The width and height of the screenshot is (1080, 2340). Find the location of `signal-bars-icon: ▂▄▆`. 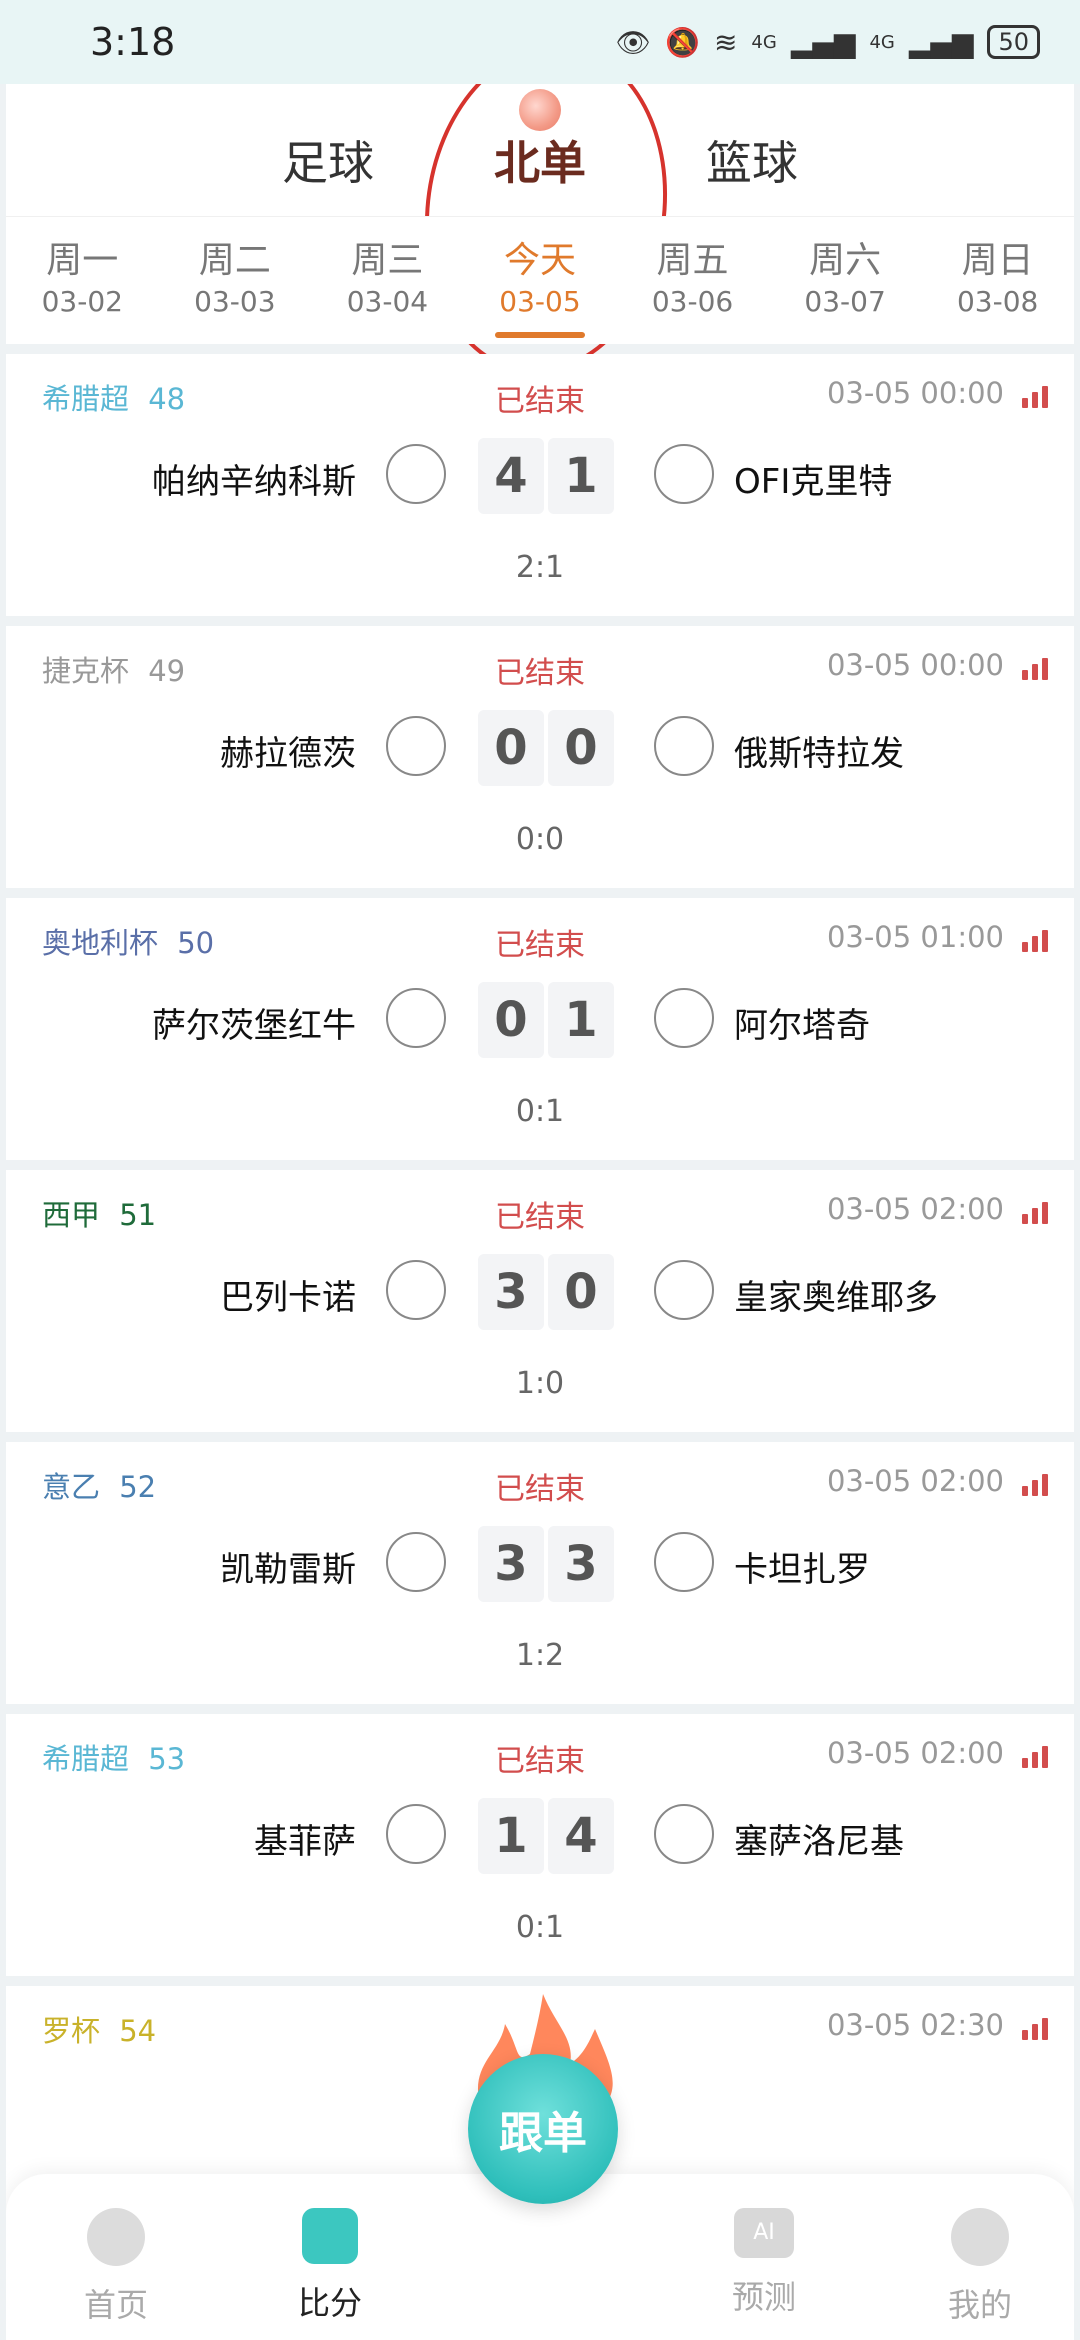

signal-bars-icon: ▂▄▆ is located at coordinates (823, 42).